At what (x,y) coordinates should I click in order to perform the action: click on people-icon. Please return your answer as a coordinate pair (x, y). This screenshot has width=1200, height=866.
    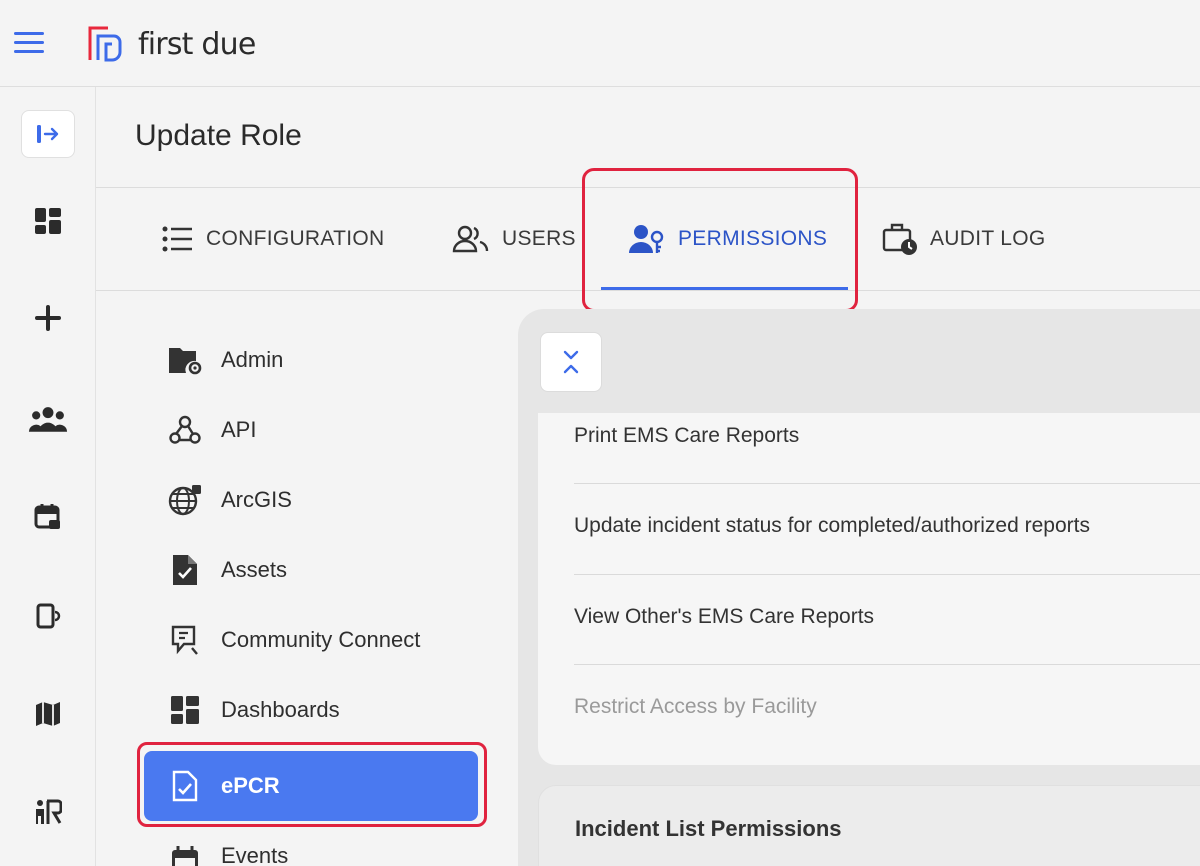
    Looking at the image, I should click on (48, 419).